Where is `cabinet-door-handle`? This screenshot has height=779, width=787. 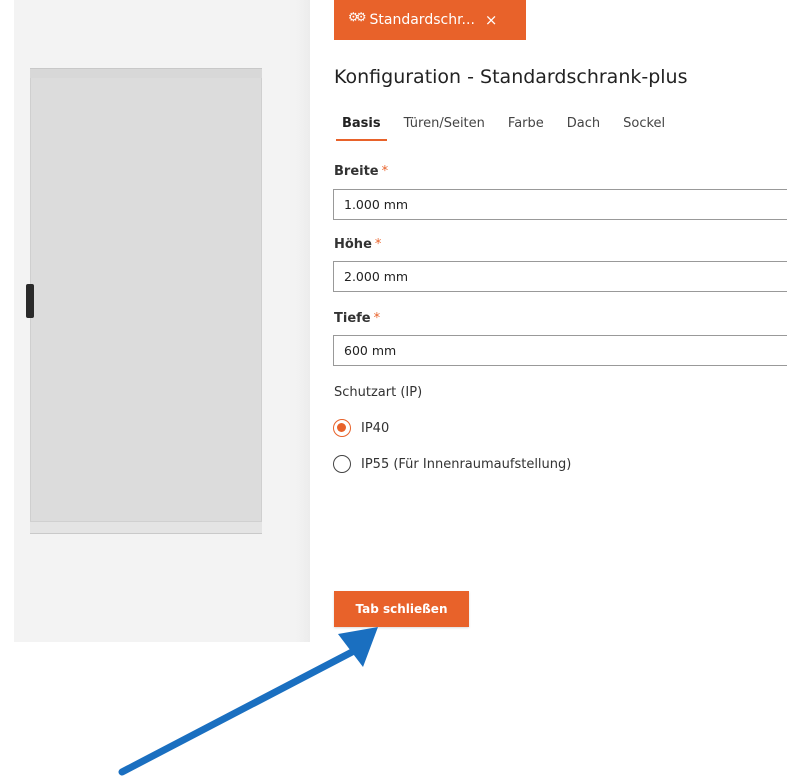 cabinet-door-handle is located at coordinates (30, 301).